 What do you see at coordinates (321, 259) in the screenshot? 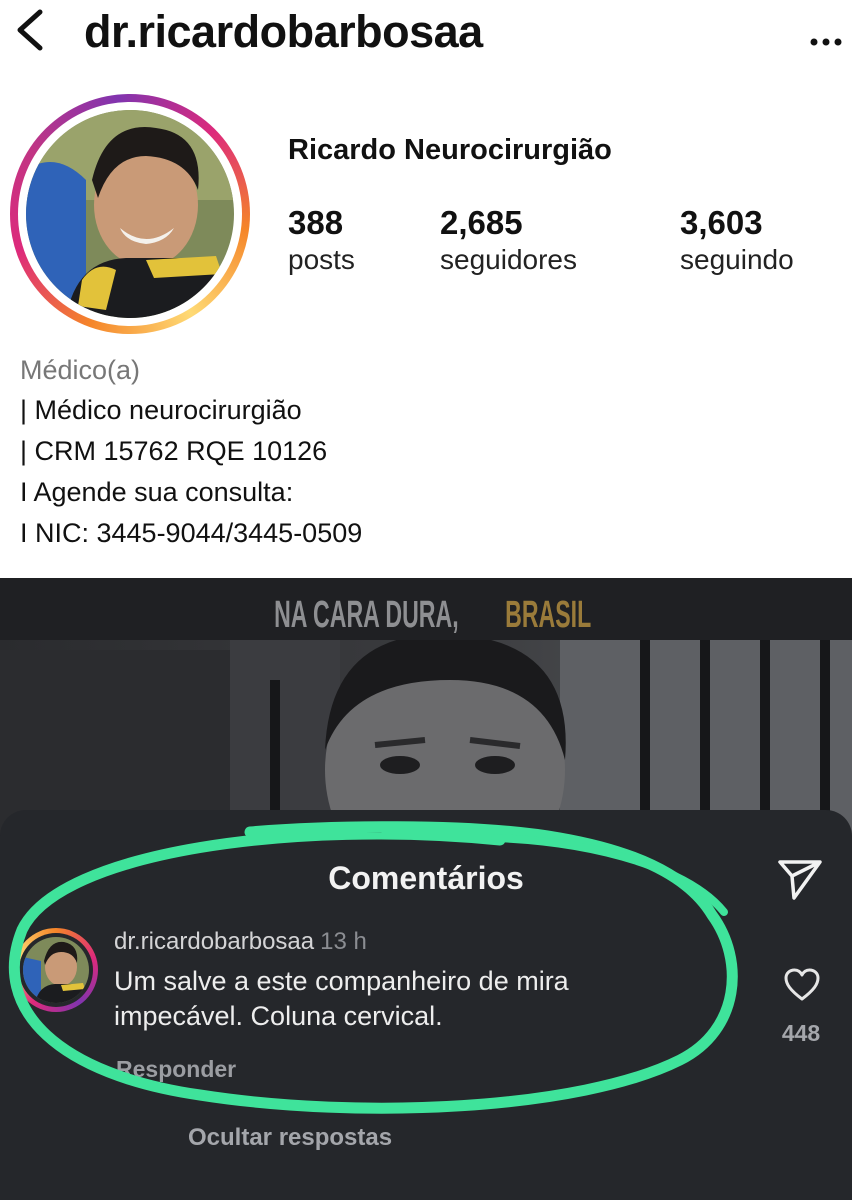
I see `posts-label: posts` at bounding box center [321, 259].